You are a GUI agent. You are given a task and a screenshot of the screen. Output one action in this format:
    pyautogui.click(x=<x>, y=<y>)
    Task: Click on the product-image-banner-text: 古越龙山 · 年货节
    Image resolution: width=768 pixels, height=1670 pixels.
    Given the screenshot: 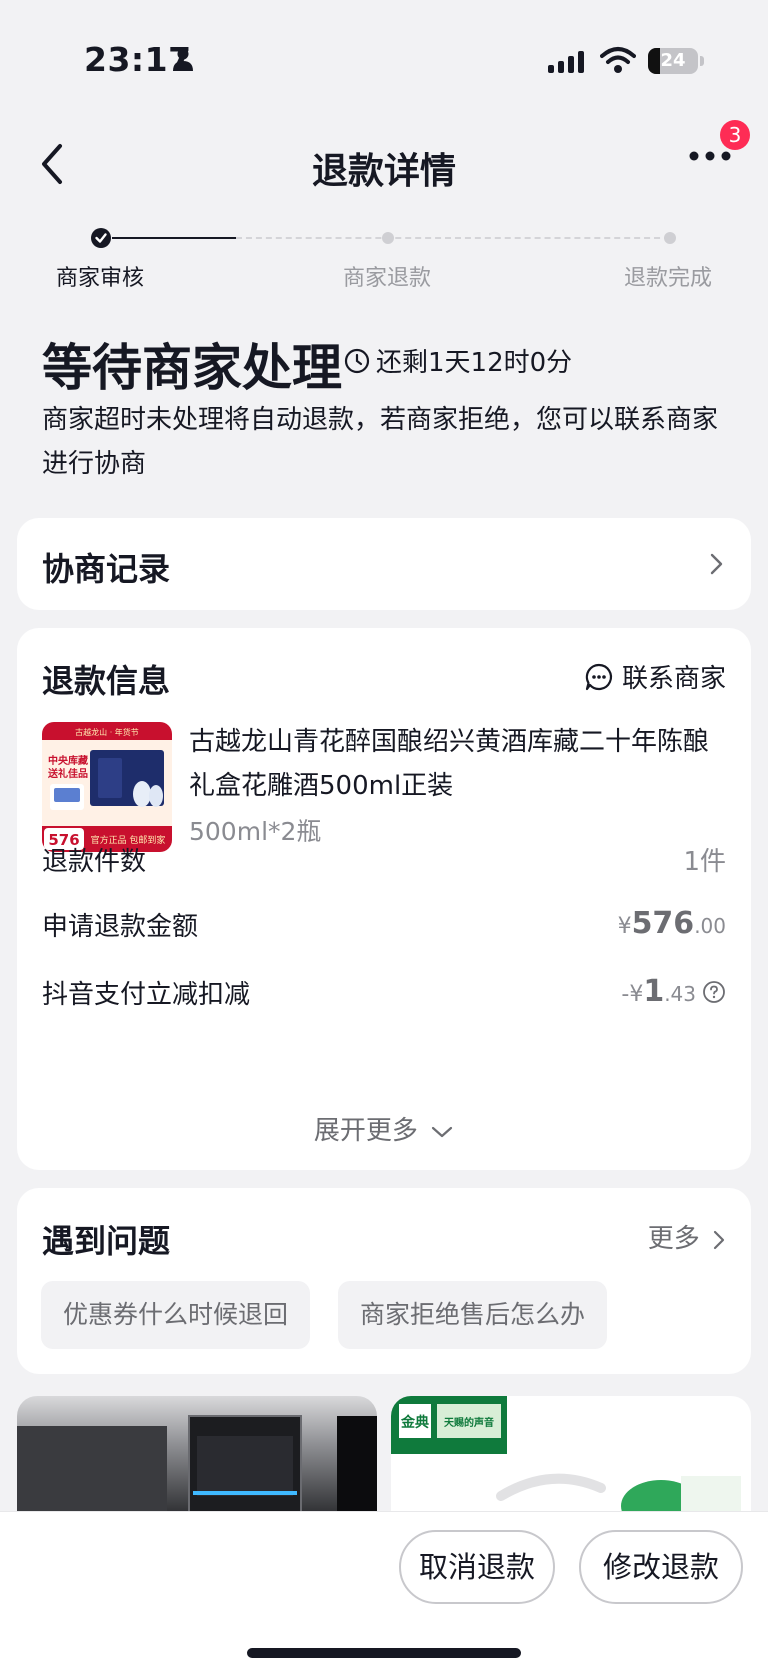 What is the action you would take?
    pyautogui.click(x=107, y=732)
    